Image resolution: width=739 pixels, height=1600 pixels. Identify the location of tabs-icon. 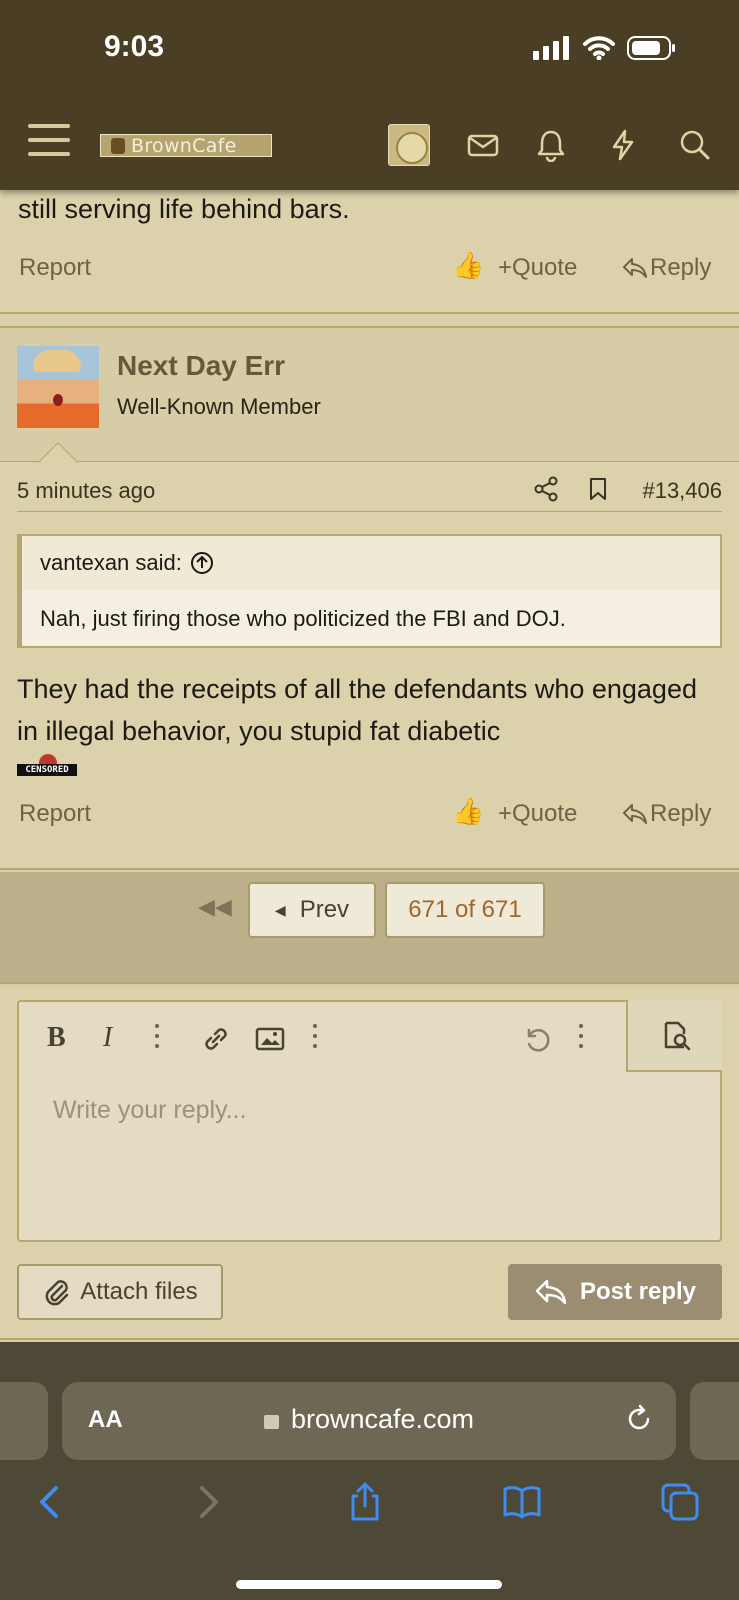
(680, 1502).